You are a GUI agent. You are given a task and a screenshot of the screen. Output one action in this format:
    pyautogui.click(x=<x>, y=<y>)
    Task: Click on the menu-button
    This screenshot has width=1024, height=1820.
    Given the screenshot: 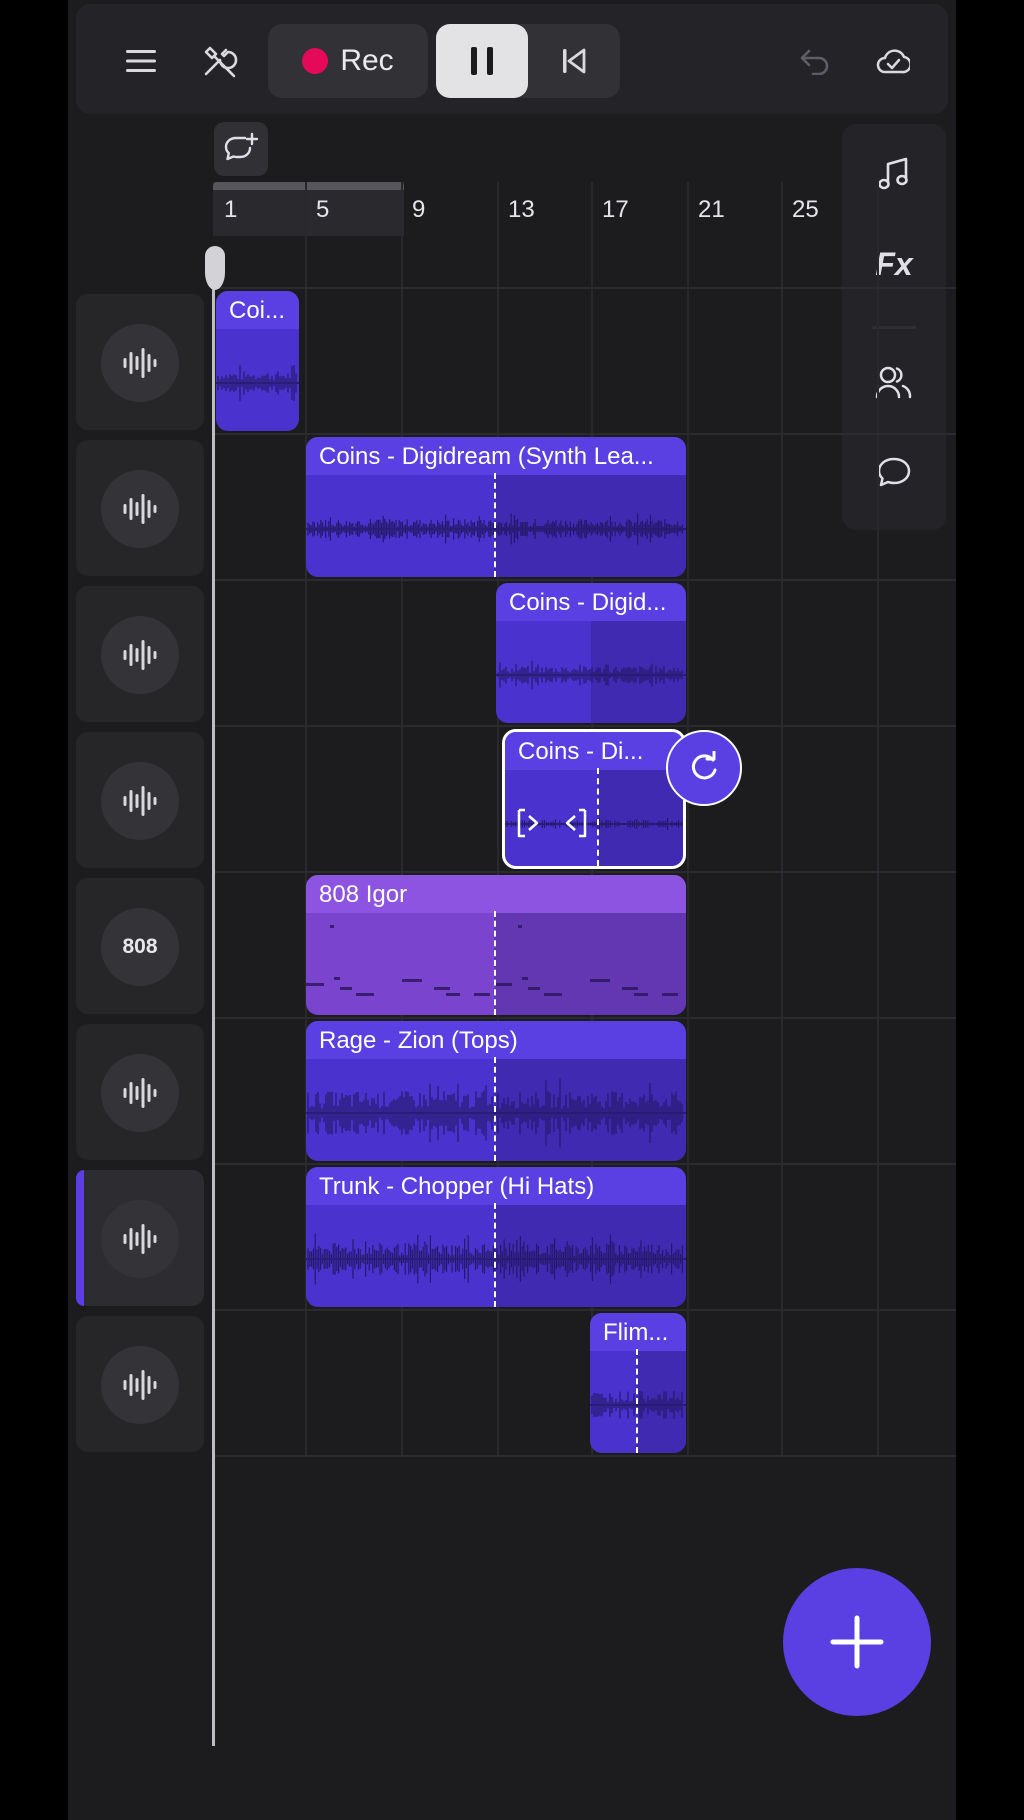 What is the action you would take?
    pyautogui.click(x=141, y=61)
    